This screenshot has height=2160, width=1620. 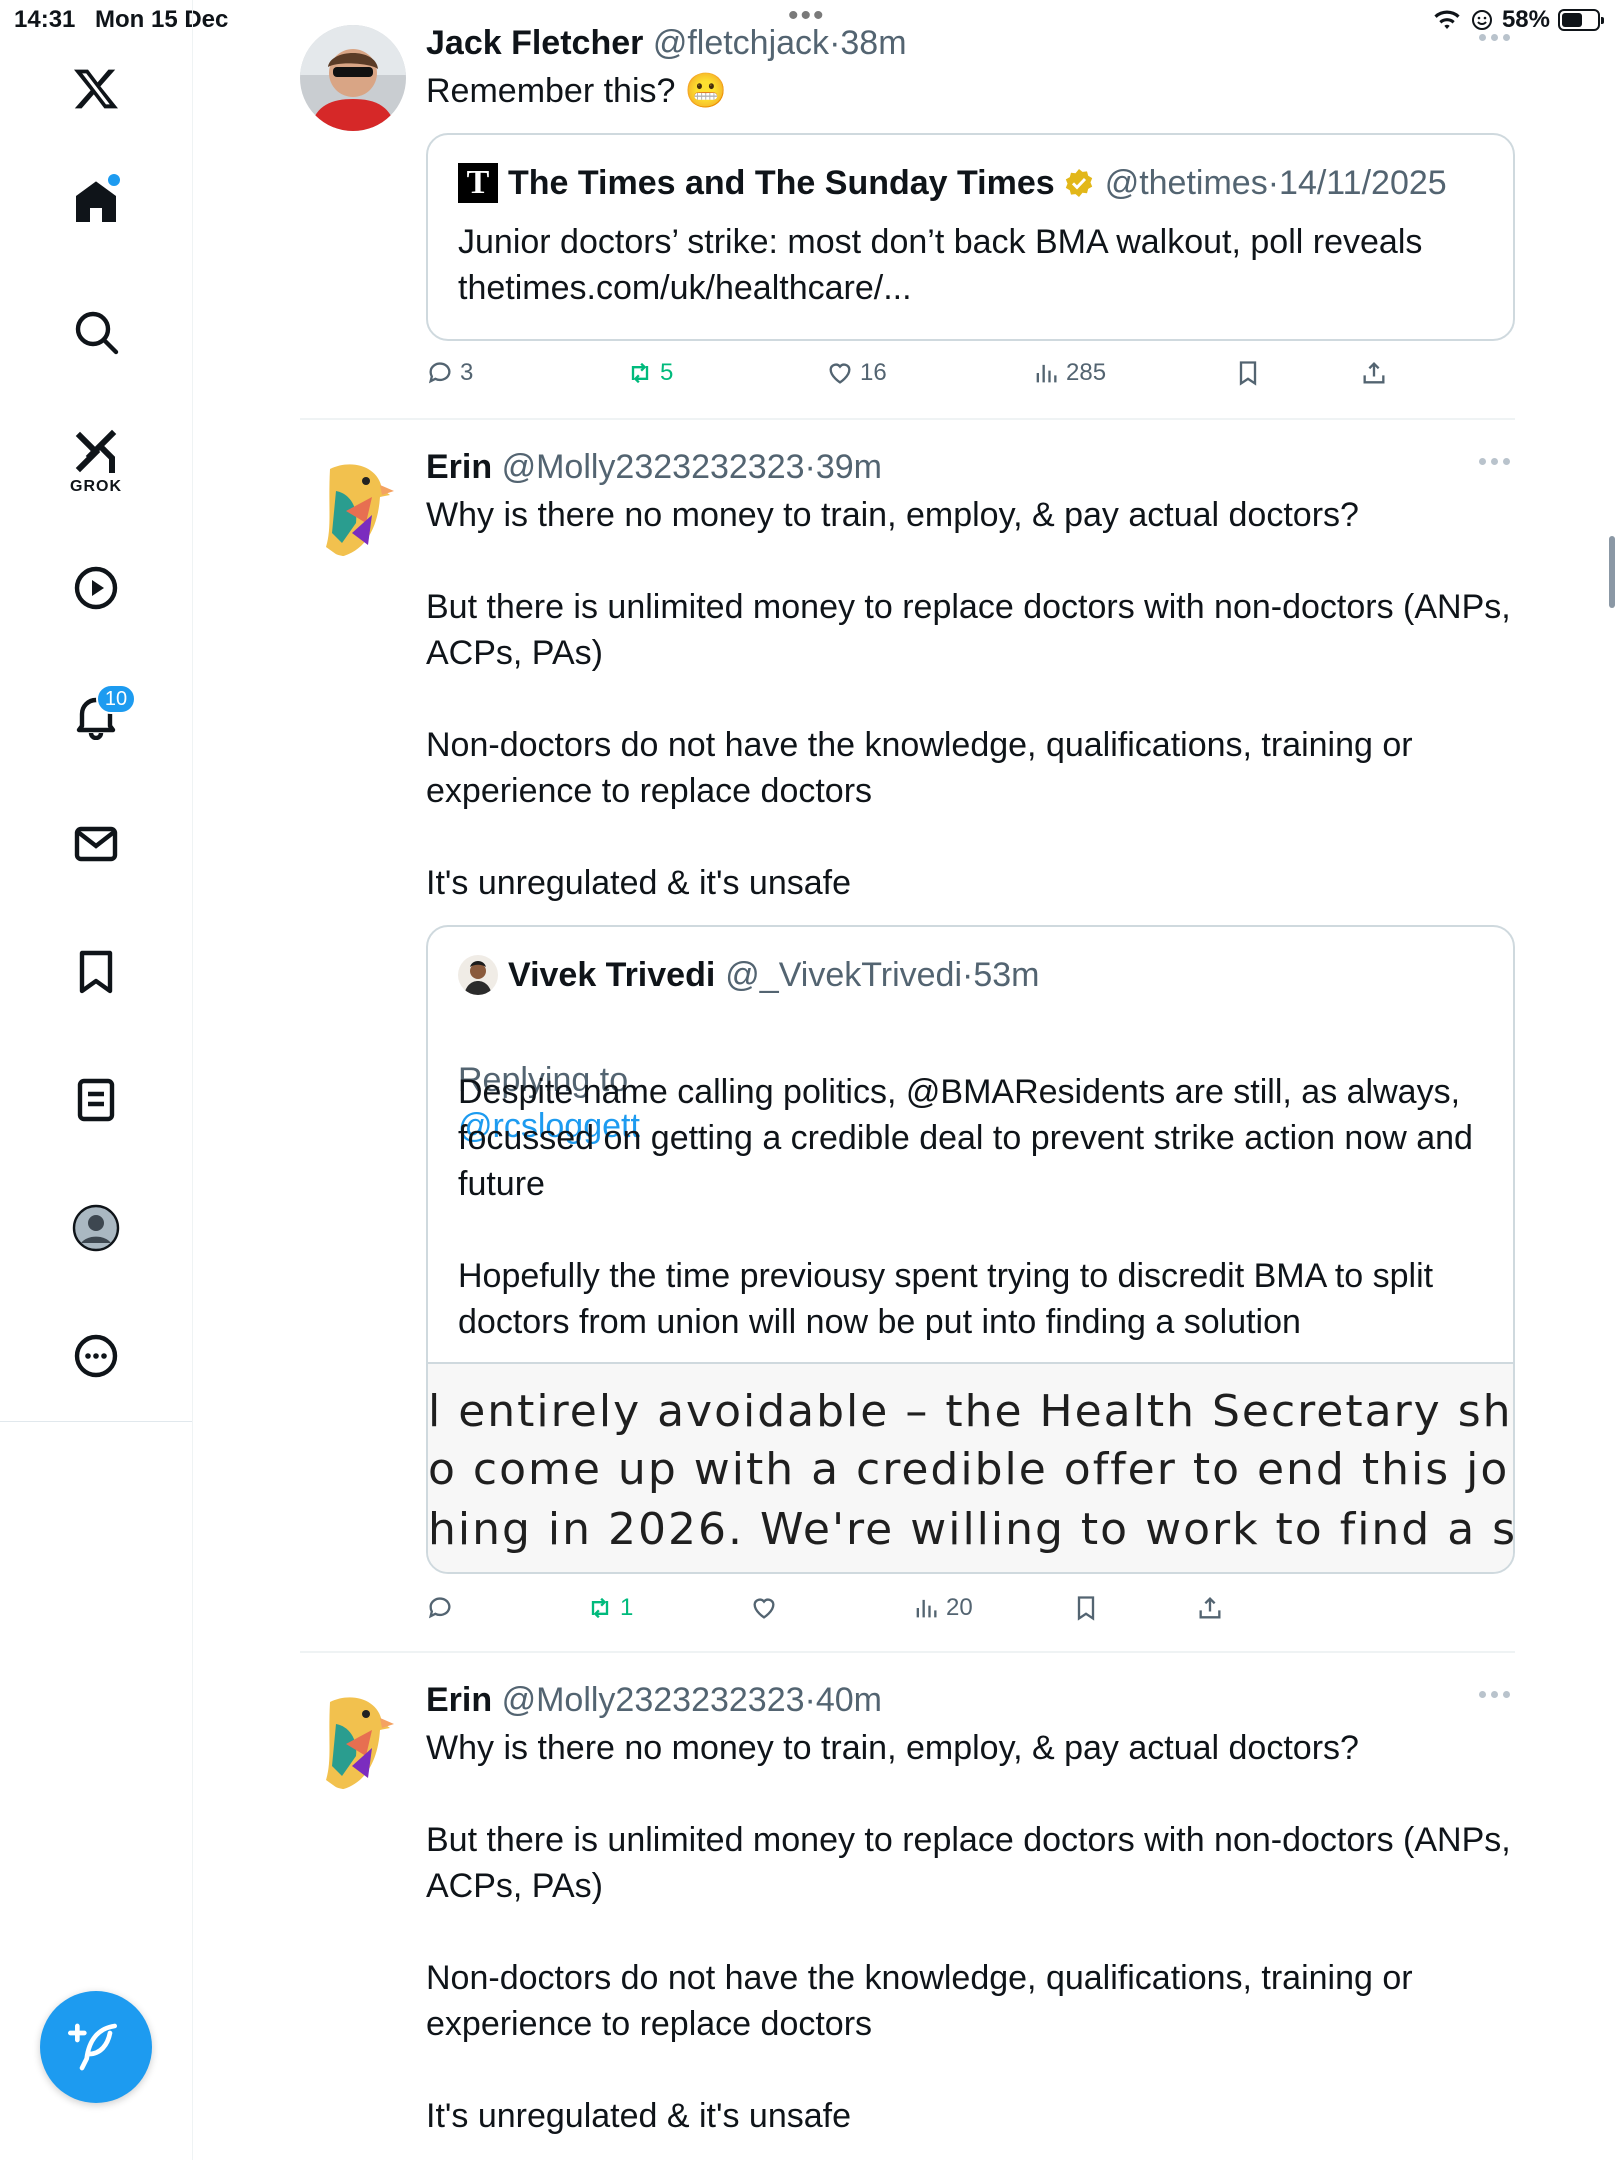 I want to click on tweet-actions: 1 20, so click(x=970, y=1614).